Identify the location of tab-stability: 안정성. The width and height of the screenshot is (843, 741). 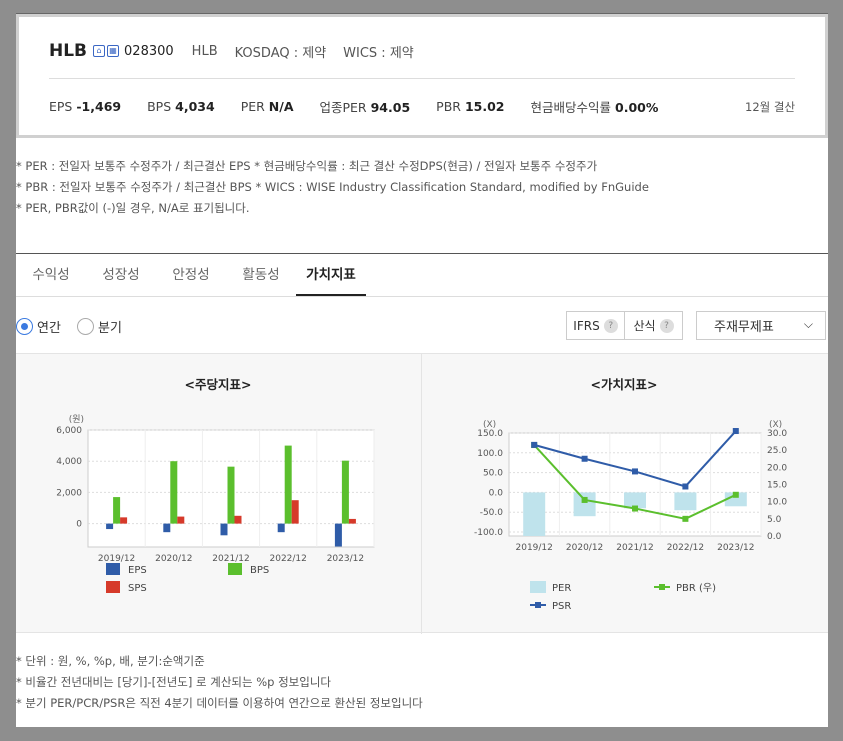
(191, 275).